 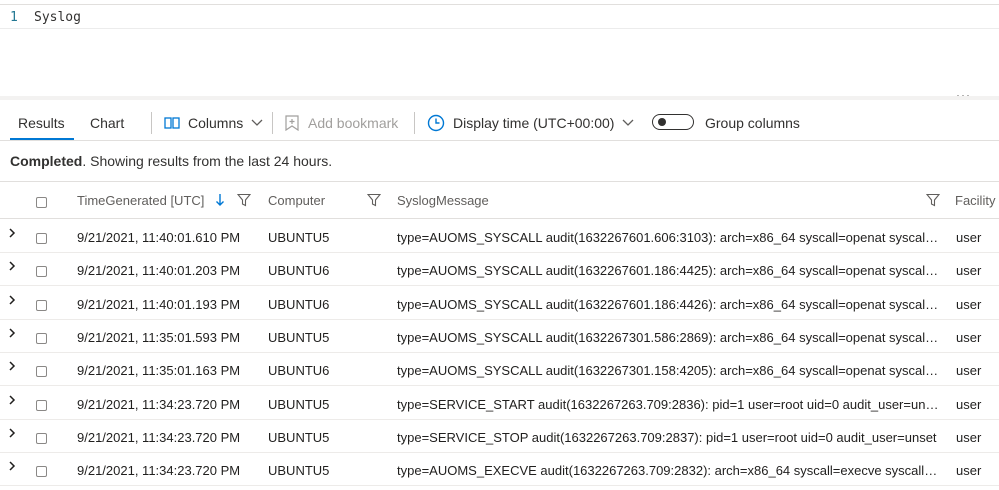 What do you see at coordinates (443, 200) in the screenshot?
I see `column-header-syslogmessage: SyslogMessage` at bounding box center [443, 200].